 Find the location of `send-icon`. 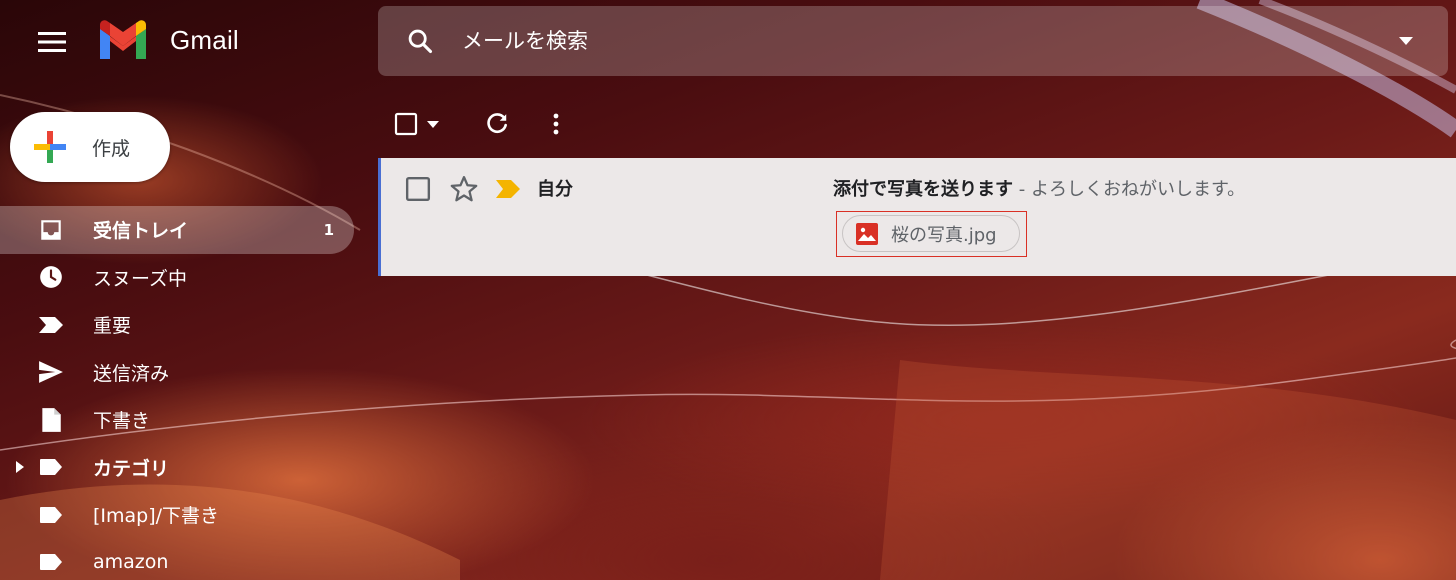

send-icon is located at coordinates (51, 372).